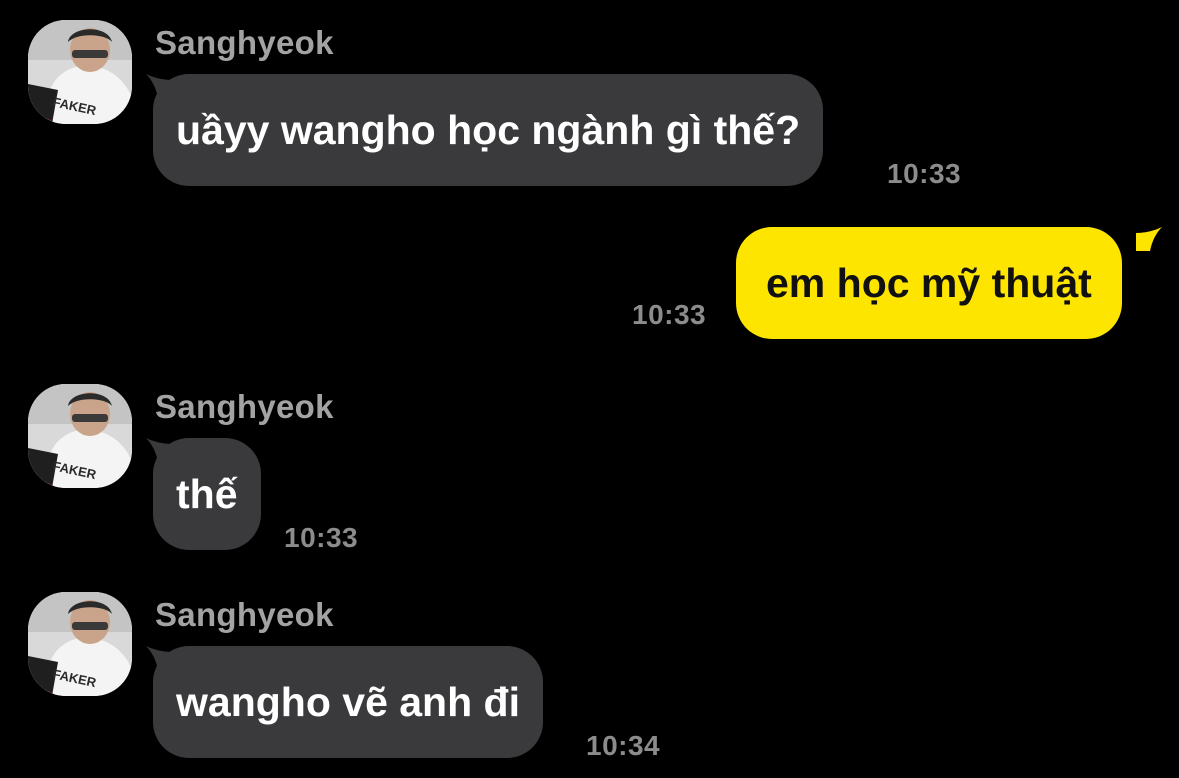 The image size is (1179, 778). Describe the element at coordinates (1149, 239) in the screenshot. I see `bubble-tail-icon` at that location.